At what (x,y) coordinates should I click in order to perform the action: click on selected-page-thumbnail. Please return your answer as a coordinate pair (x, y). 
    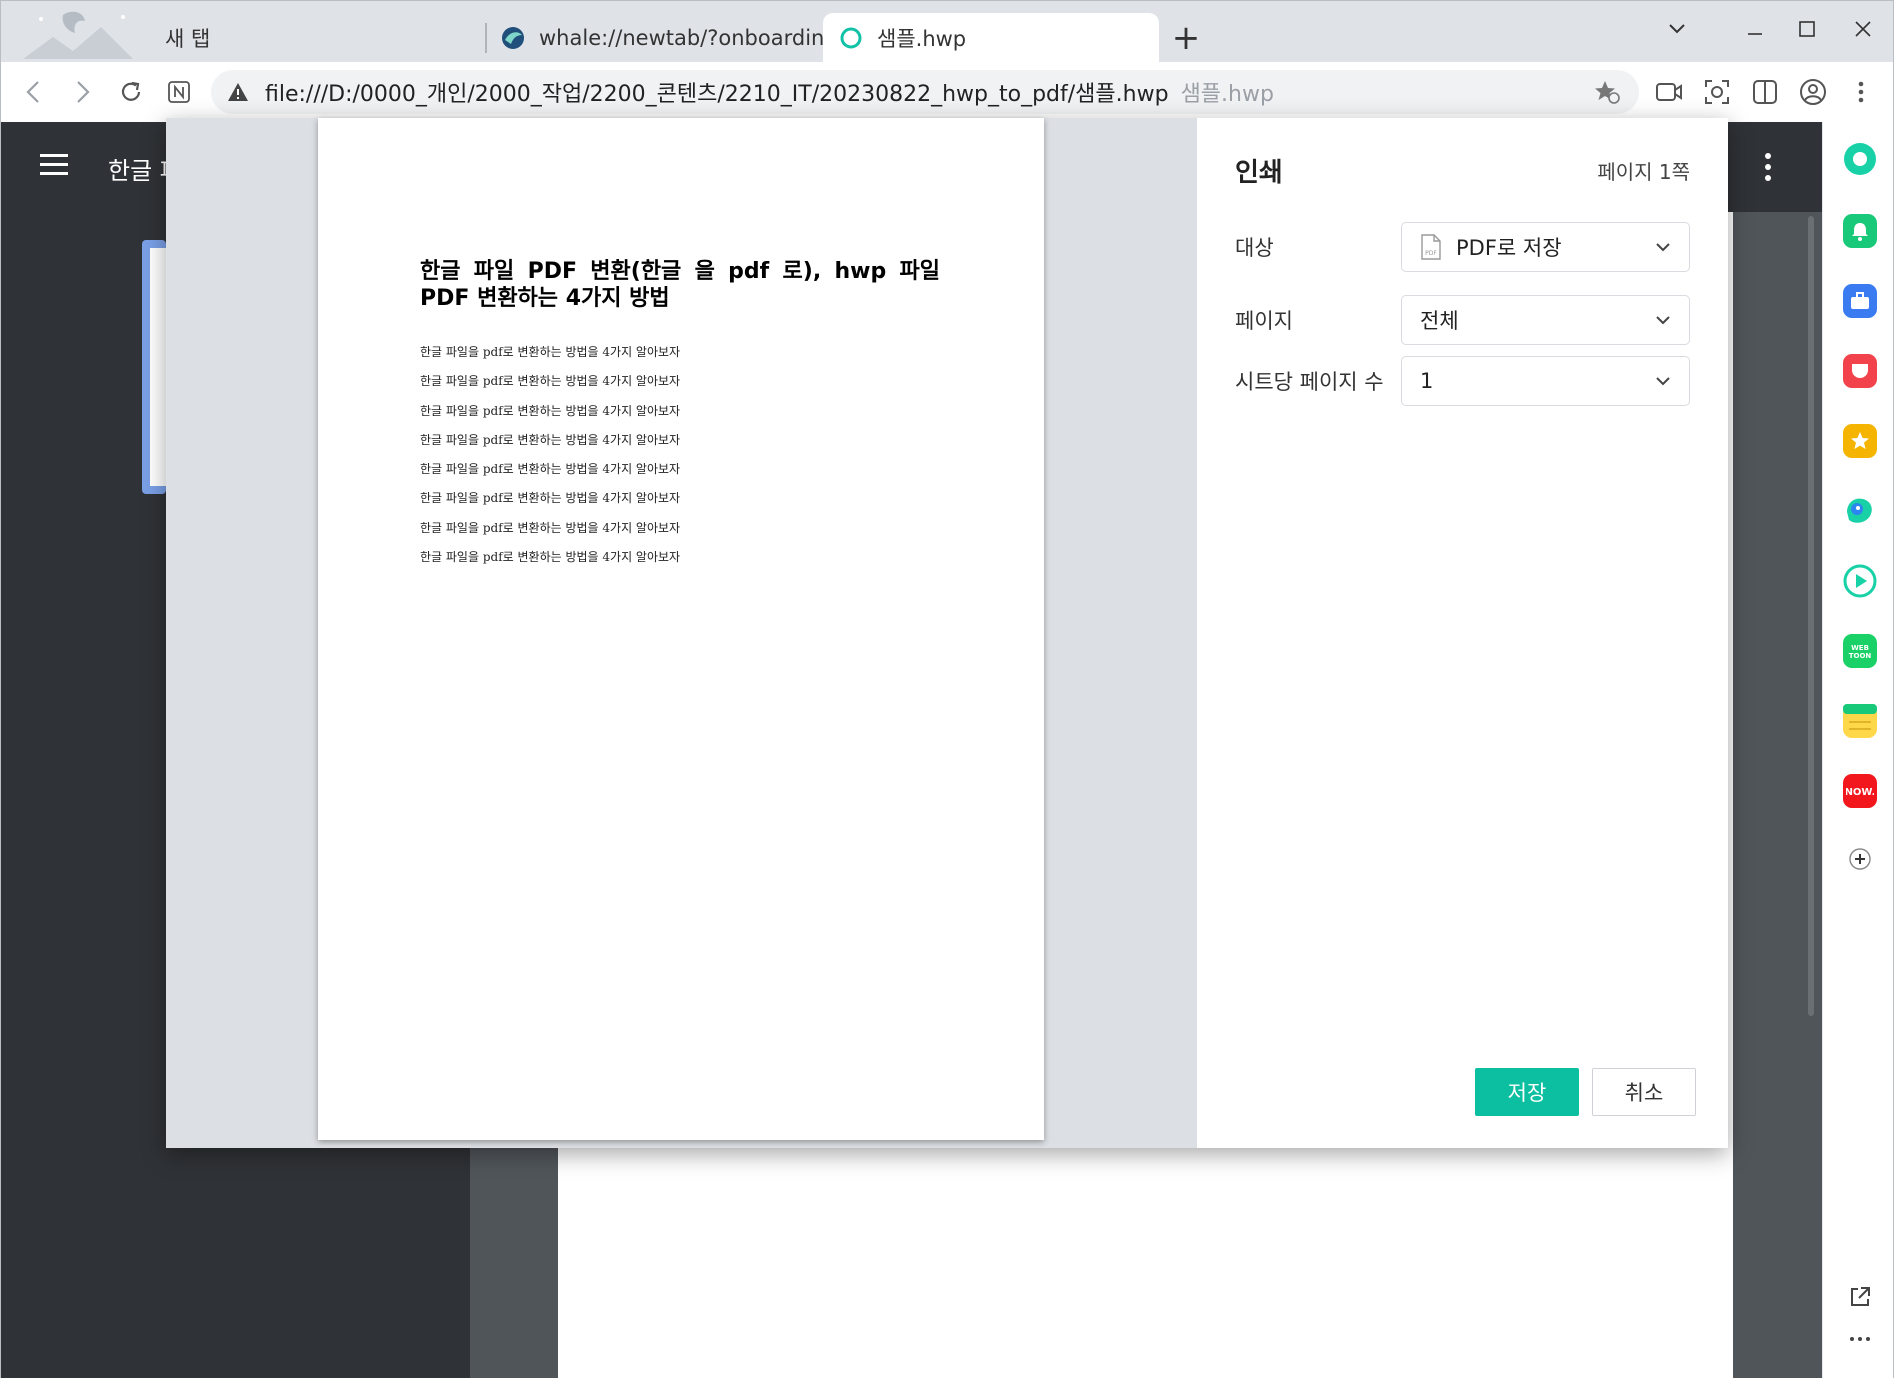
    Looking at the image, I should click on (154, 367).